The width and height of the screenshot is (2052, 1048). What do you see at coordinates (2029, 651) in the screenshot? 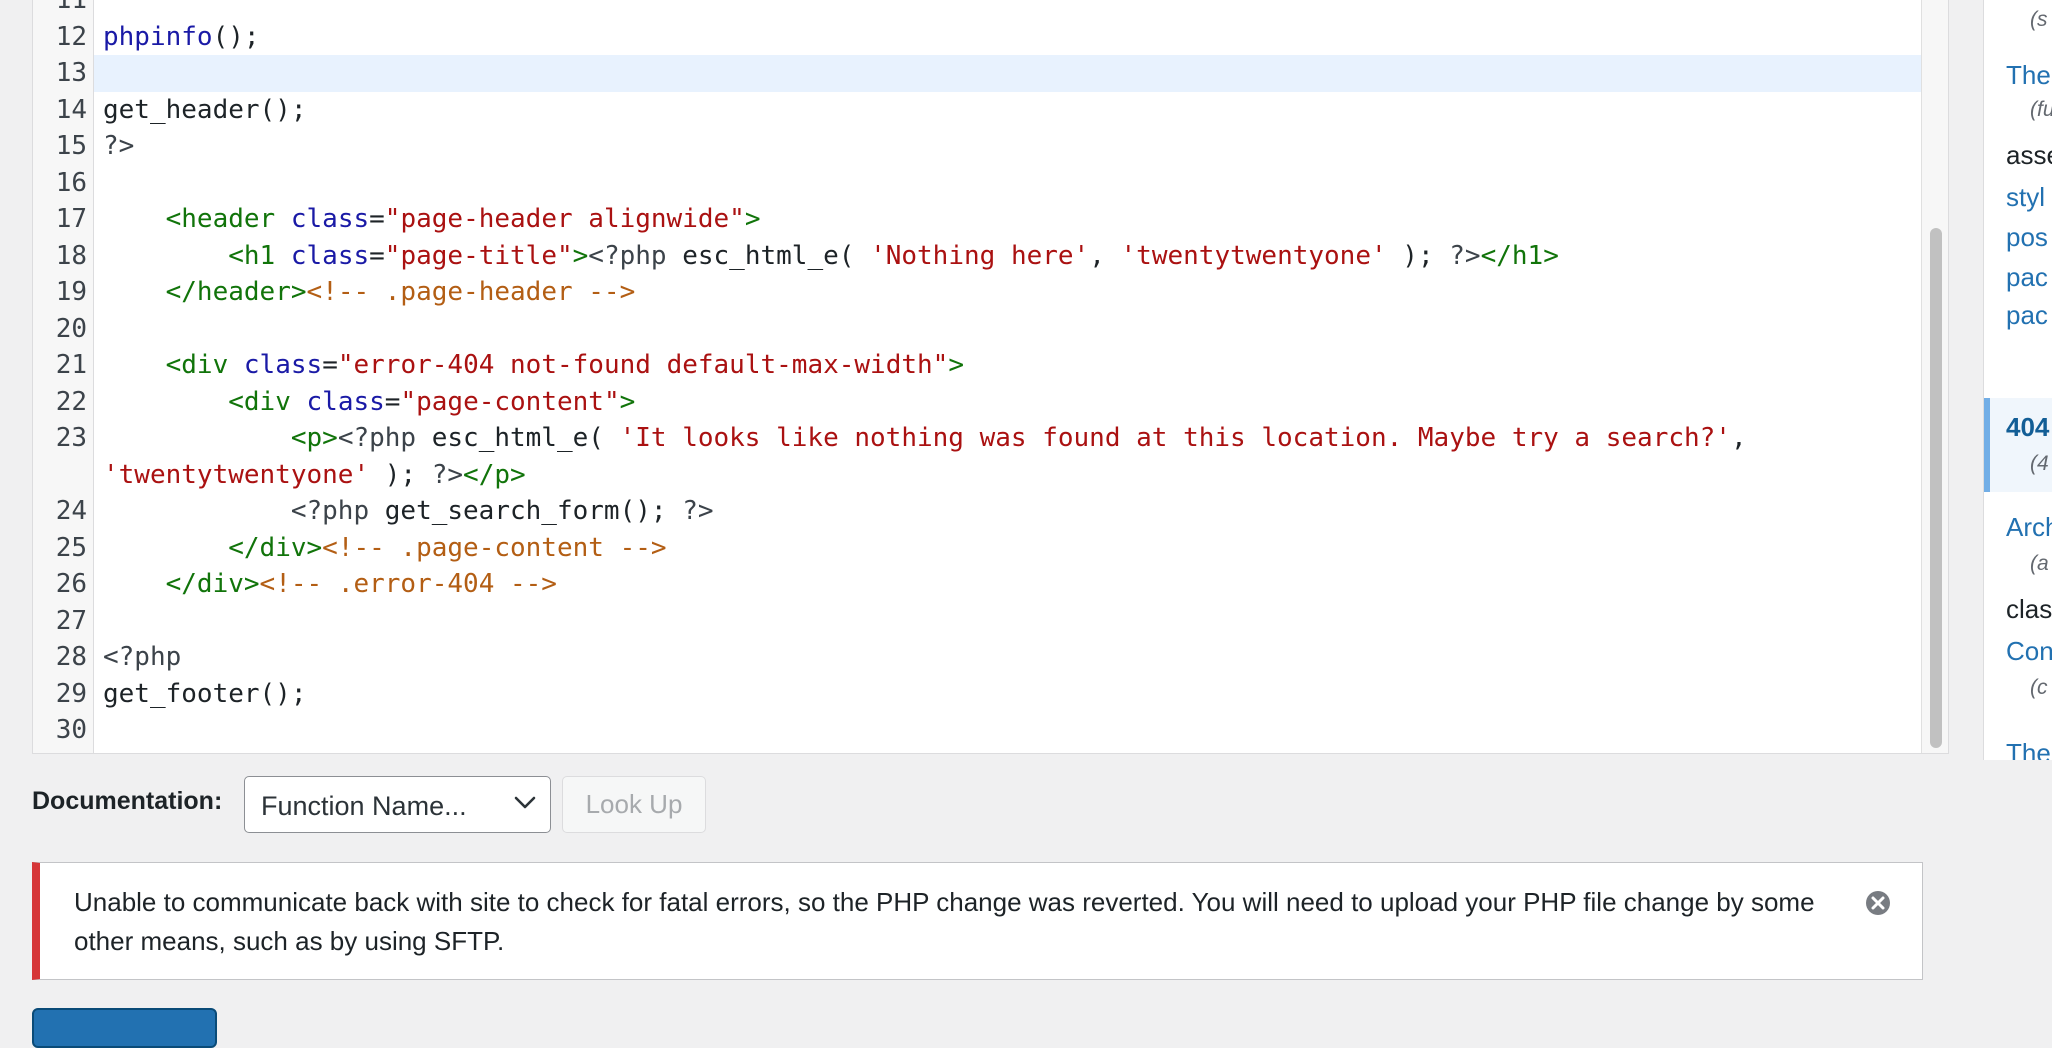
I see `sidebar-file-link: Con` at bounding box center [2029, 651].